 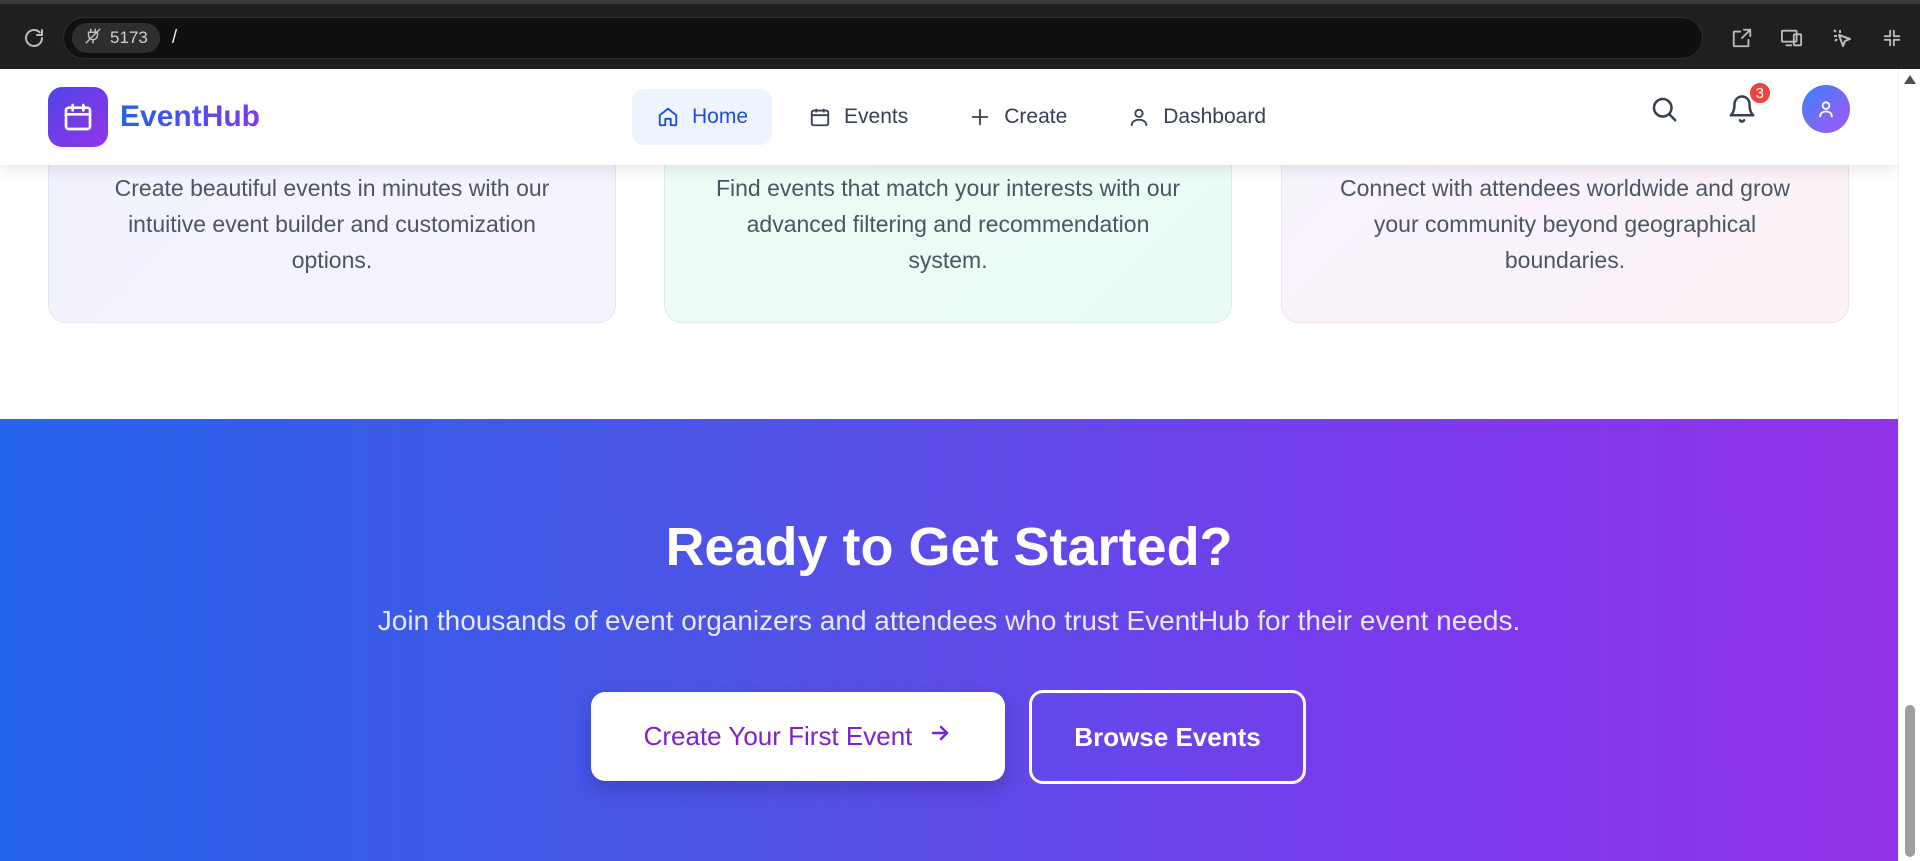 What do you see at coordinates (876, 116) in the screenshot?
I see `nav-label: Events` at bounding box center [876, 116].